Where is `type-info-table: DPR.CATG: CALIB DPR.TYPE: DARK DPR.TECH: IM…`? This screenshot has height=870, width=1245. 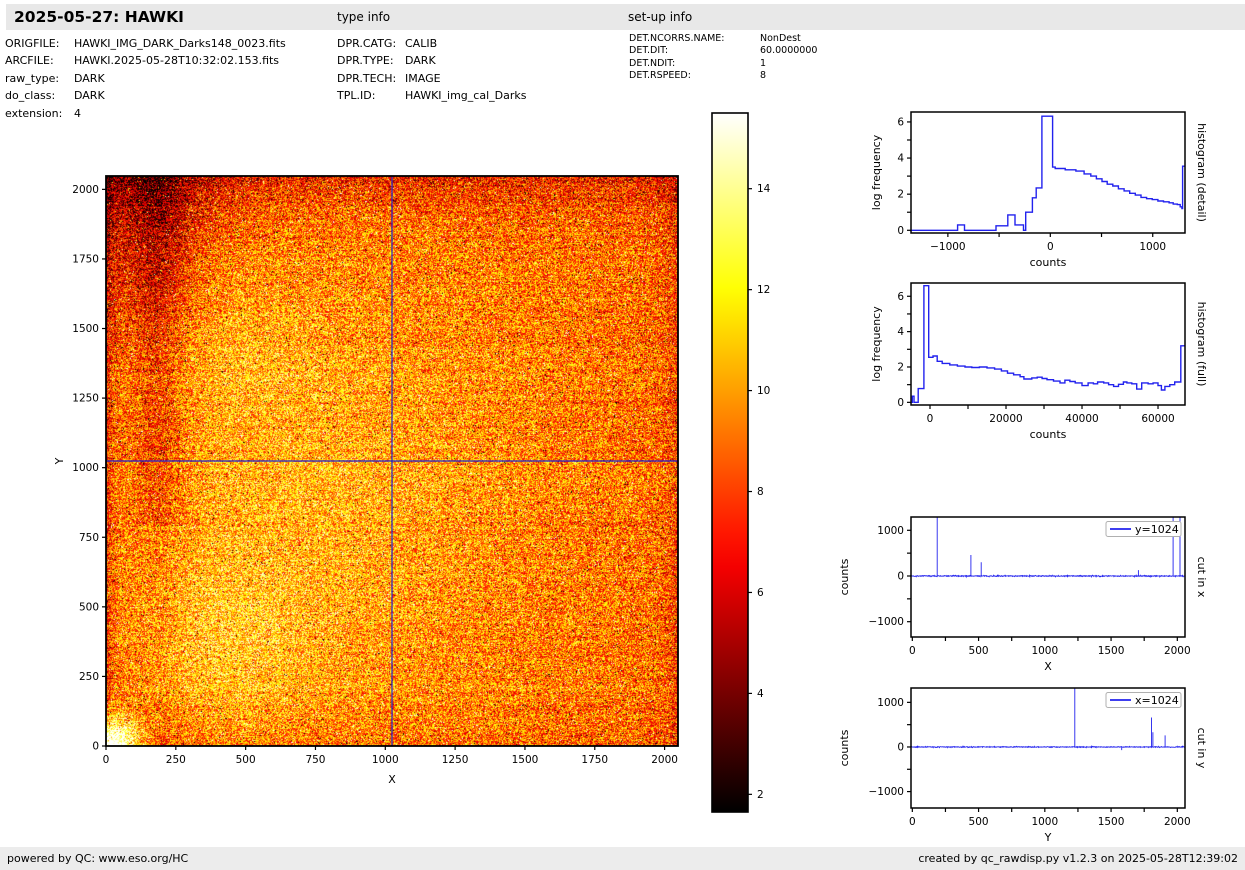
type-info-table: DPR.CATG: CALIB DPR.TYPE: DARK DPR.TECH: IM… is located at coordinates (431, 67).